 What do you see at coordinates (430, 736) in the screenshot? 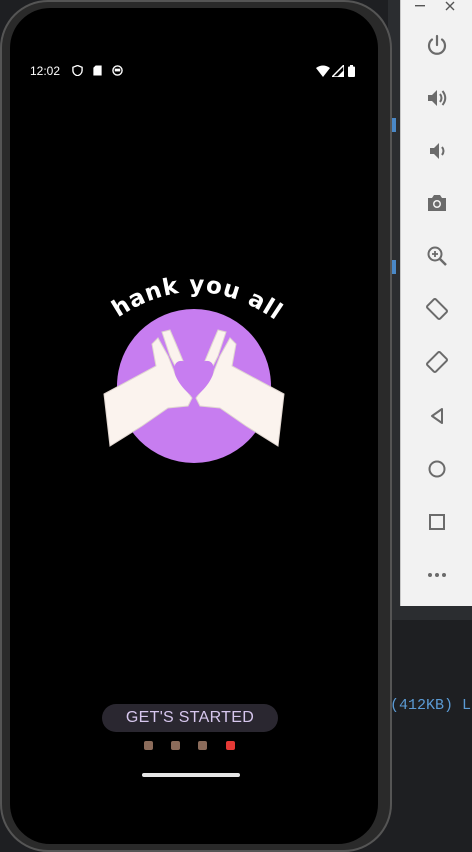
I see `ide-console-panel` at bounding box center [430, 736].